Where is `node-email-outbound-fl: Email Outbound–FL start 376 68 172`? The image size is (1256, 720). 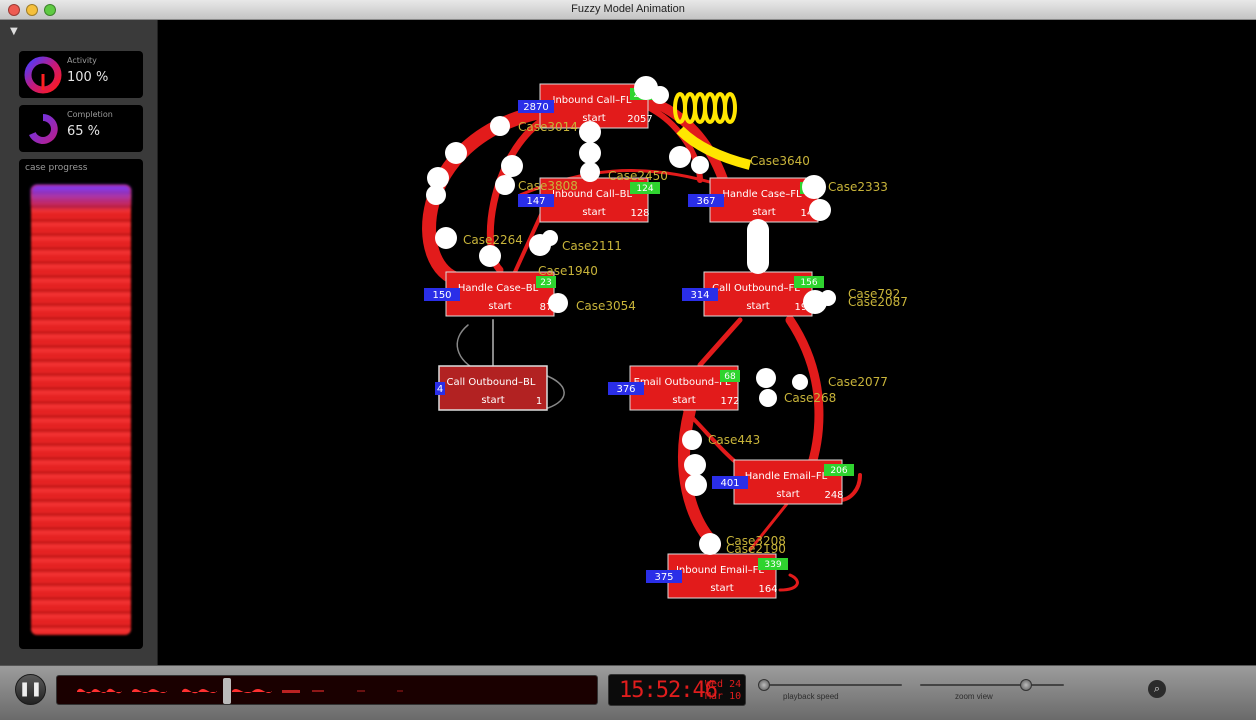
node-email-outbound-fl: Email Outbound–FL start 376 68 172 is located at coordinates (674, 388).